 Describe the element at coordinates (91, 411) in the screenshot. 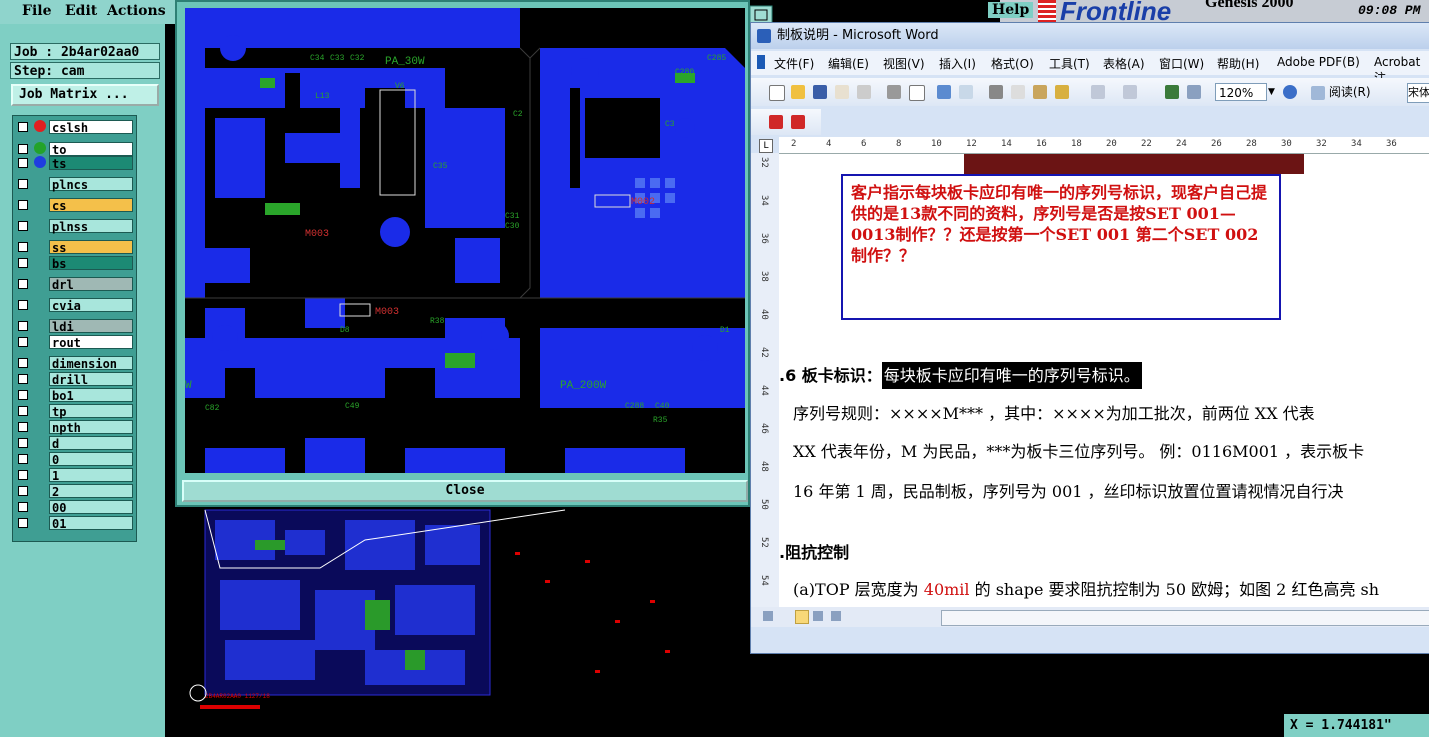

I see `layer-name: tp` at that location.